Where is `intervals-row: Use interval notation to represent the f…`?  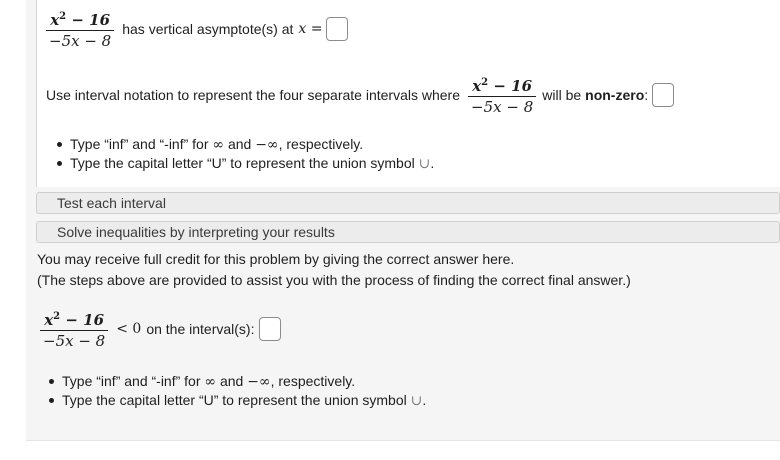 intervals-row: Use interval notation to represent the f… is located at coordinates (360, 95).